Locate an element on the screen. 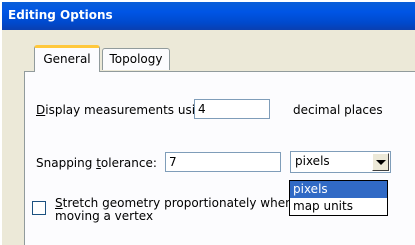  snap-label-pre: Snapping is located at coordinates (66, 163).